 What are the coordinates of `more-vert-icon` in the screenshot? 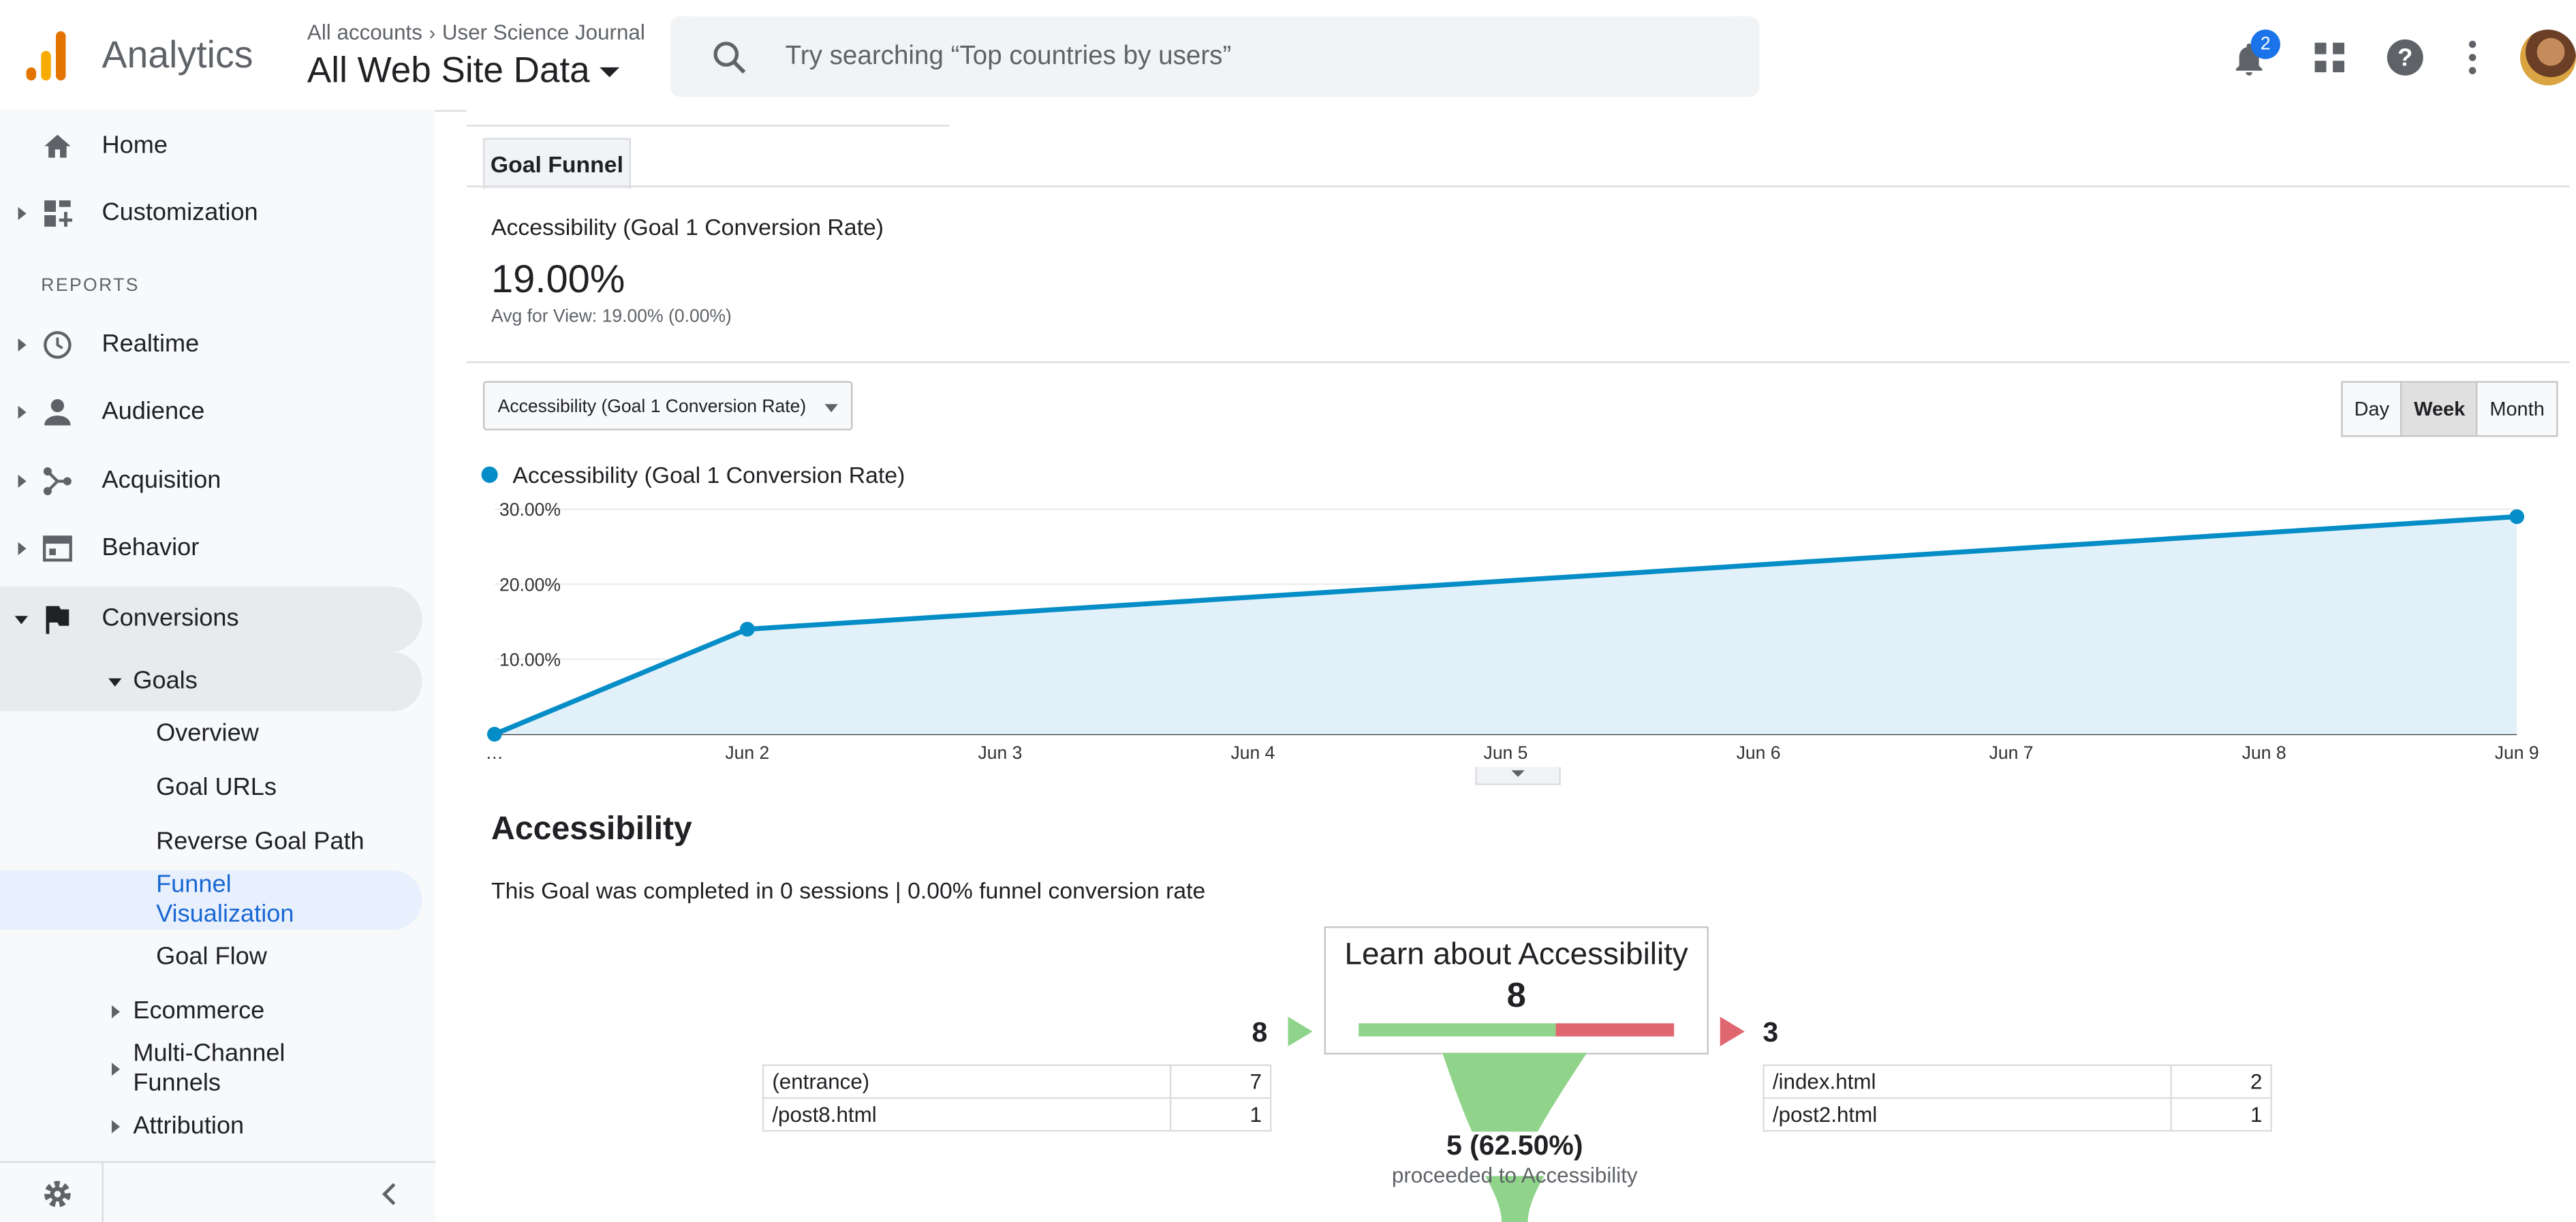 It's located at (2472, 58).